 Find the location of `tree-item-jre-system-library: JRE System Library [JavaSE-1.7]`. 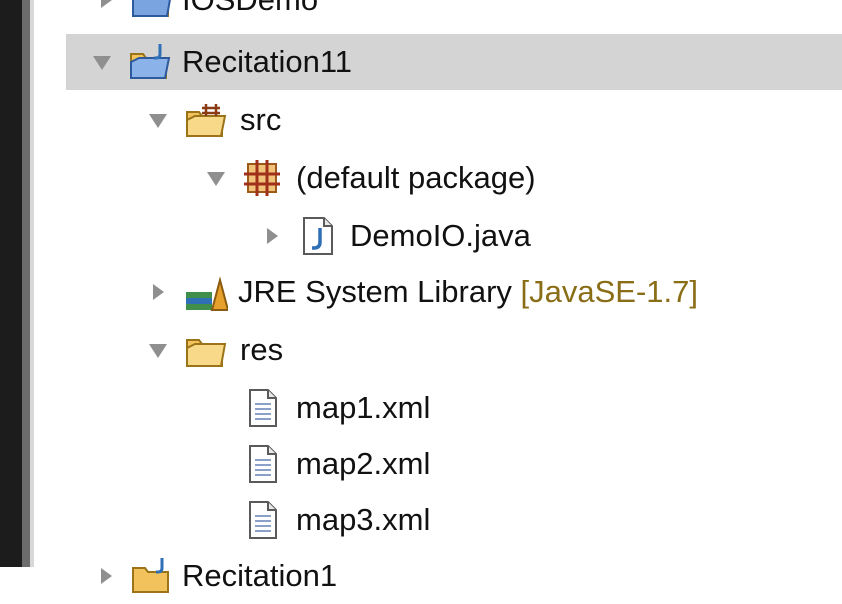

tree-item-jre-system-library: JRE System Library [JavaSE-1.7] is located at coordinates (438, 292).